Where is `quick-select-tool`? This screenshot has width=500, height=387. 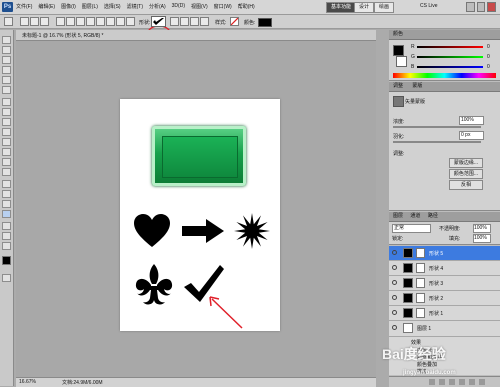 quick-select-tool is located at coordinates (6, 70).